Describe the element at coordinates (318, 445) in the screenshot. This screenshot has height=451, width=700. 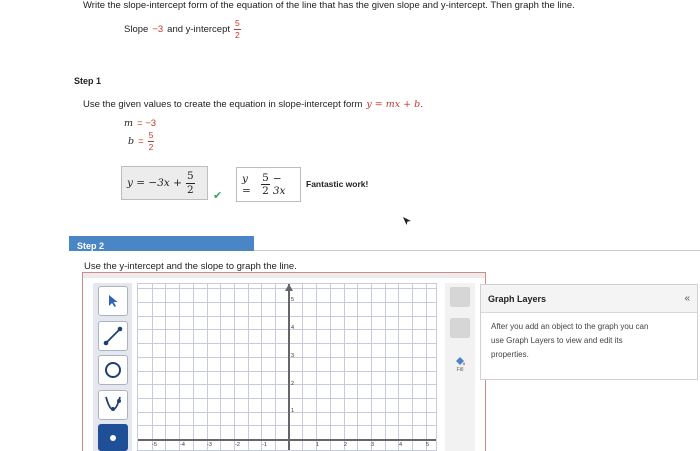
I see `x-tick-label: 1` at that location.